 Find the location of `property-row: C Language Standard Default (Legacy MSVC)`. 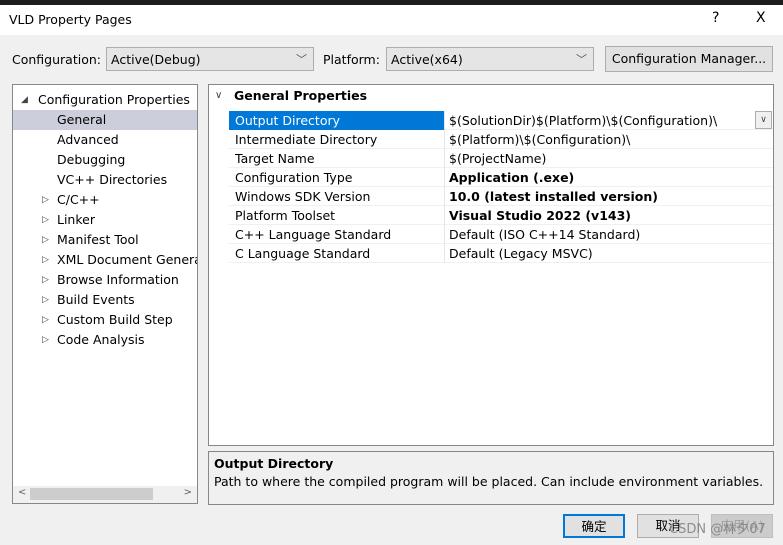

property-row: C Language Standard Default (Legacy MSVC) is located at coordinates (501, 253).